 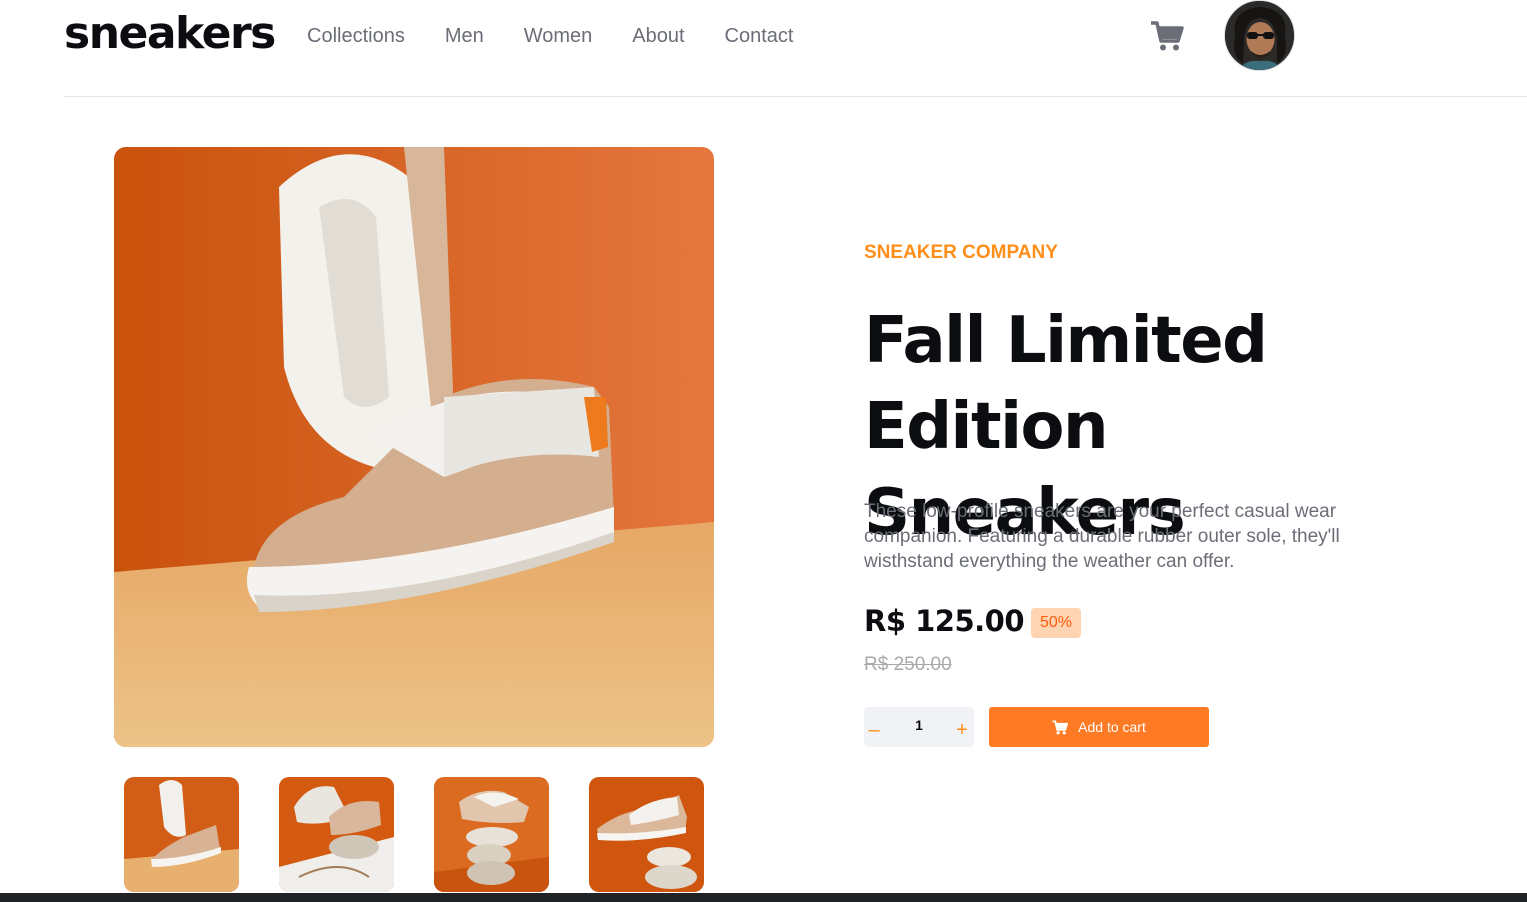 I want to click on quantity-value: 1, so click(x=919, y=725).